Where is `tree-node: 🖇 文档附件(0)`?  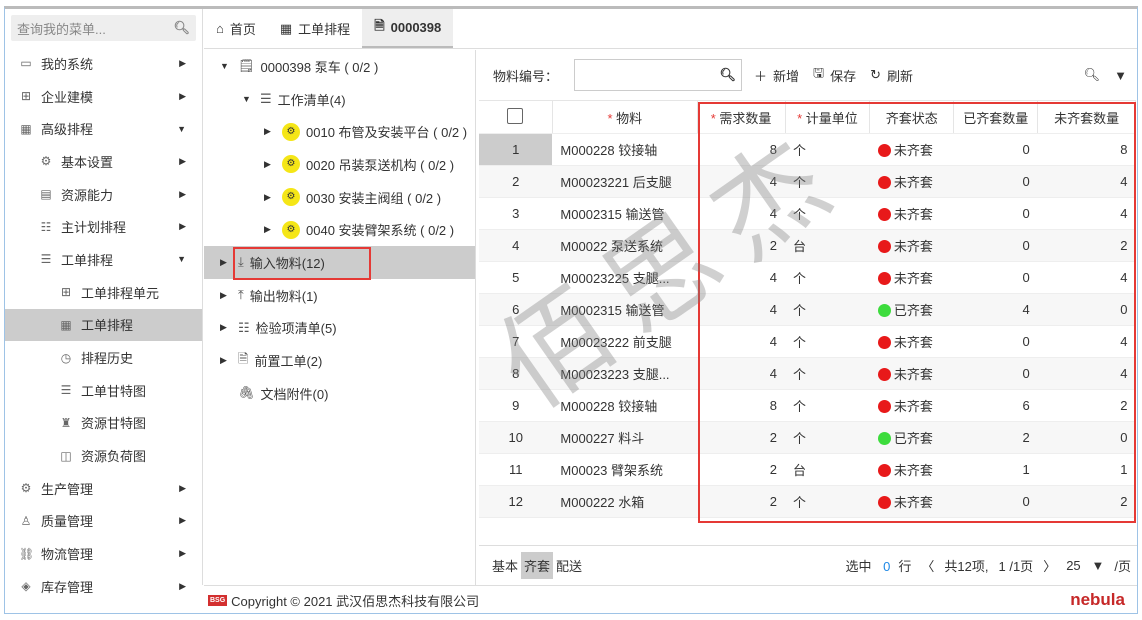 tree-node: 🖇 文档附件(0) is located at coordinates (339, 393).